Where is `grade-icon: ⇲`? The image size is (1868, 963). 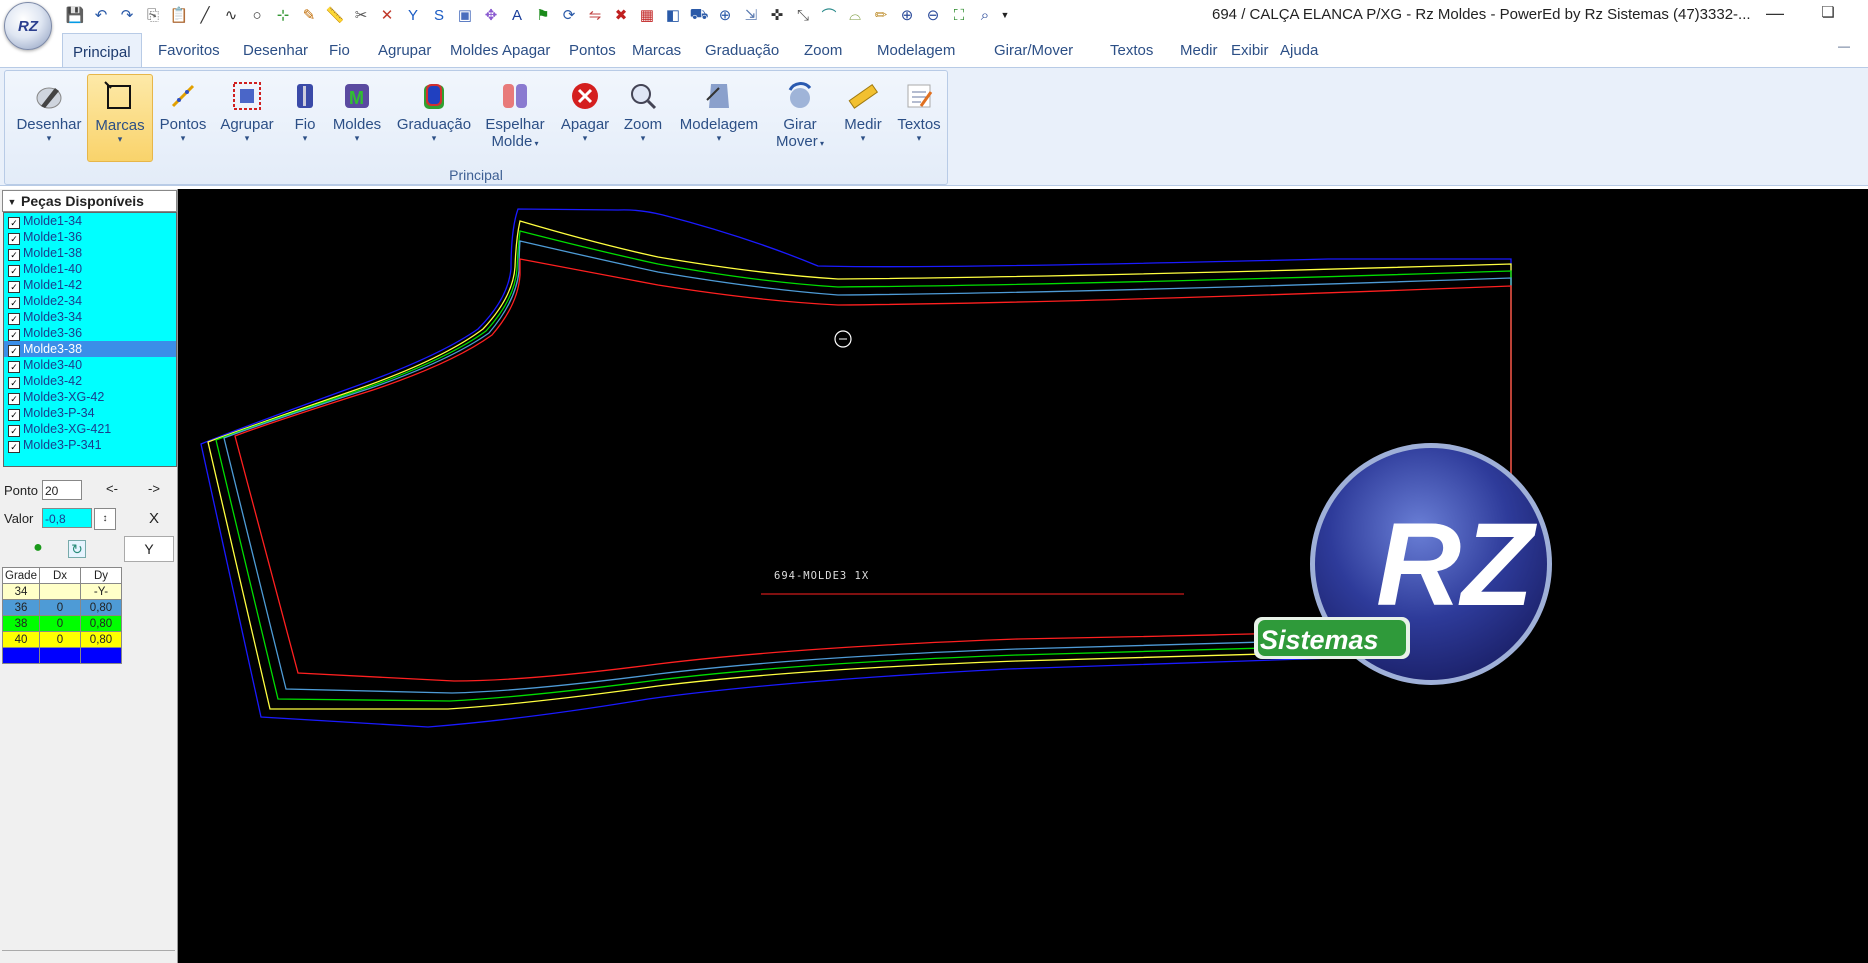
grade-icon: ⇲ is located at coordinates (751, 15).